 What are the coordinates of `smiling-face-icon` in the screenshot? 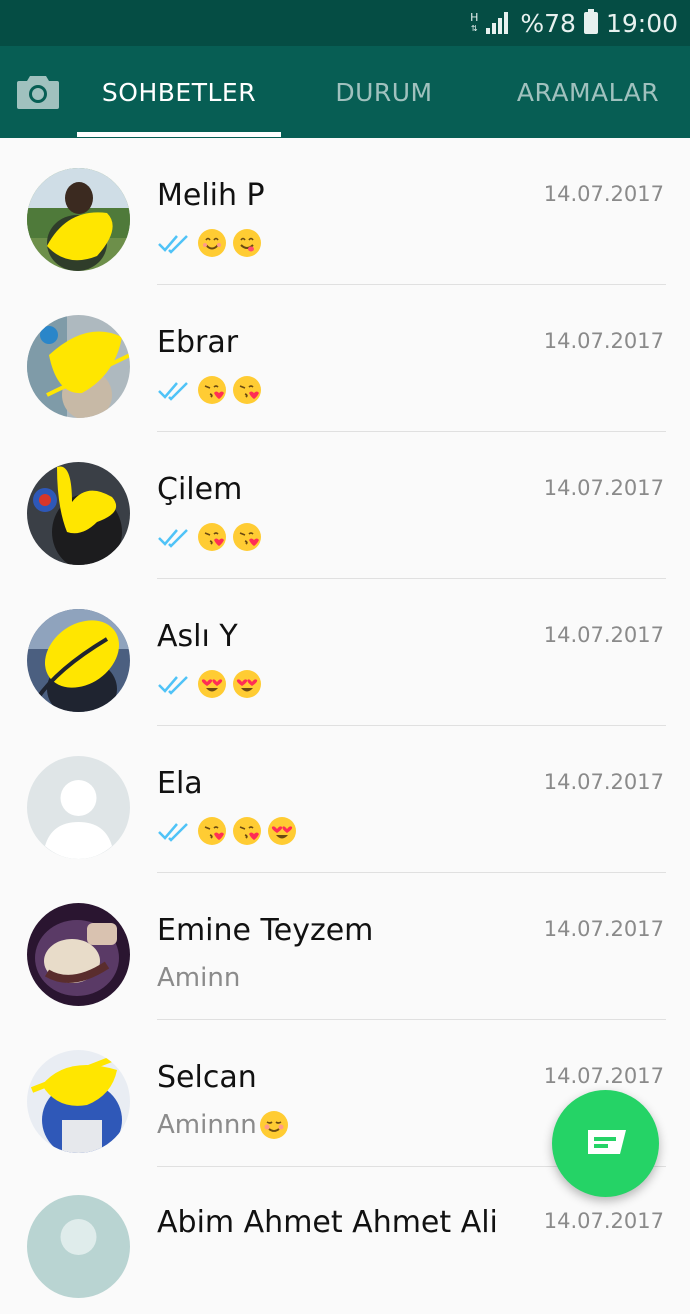 It's located at (212, 243).